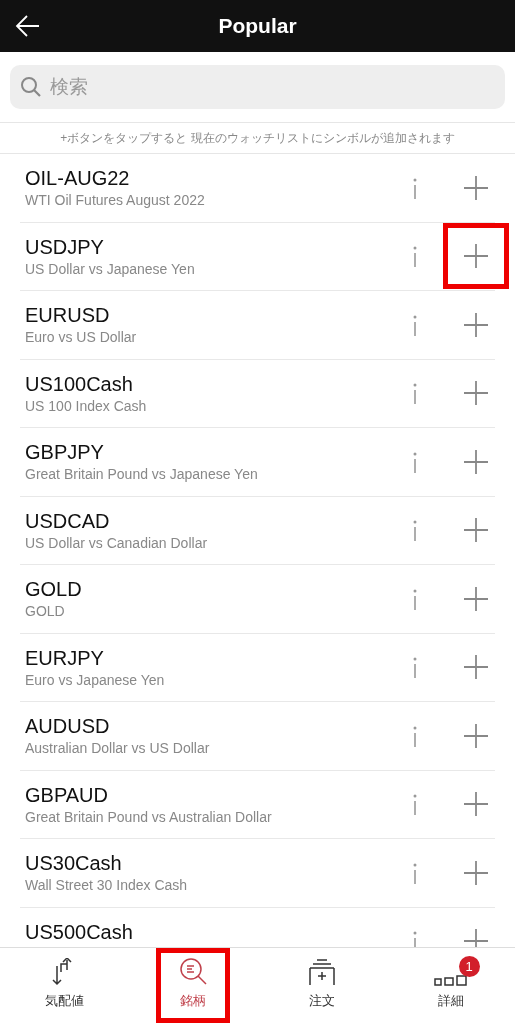  What do you see at coordinates (193, 971) in the screenshot?
I see `search-list-icon` at bounding box center [193, 971].